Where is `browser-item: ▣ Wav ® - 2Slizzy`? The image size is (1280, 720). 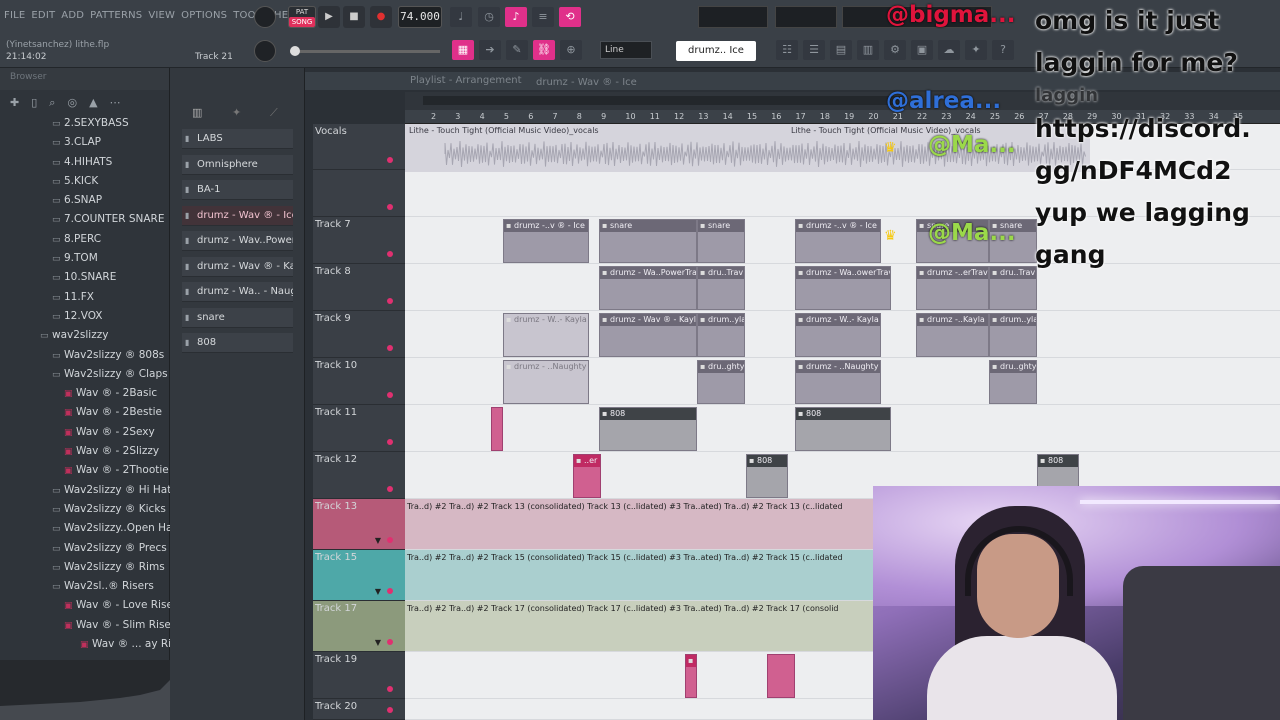 browser-item: ▣ Wav ® - 2Slizzy is located at coordinates (85, 451).